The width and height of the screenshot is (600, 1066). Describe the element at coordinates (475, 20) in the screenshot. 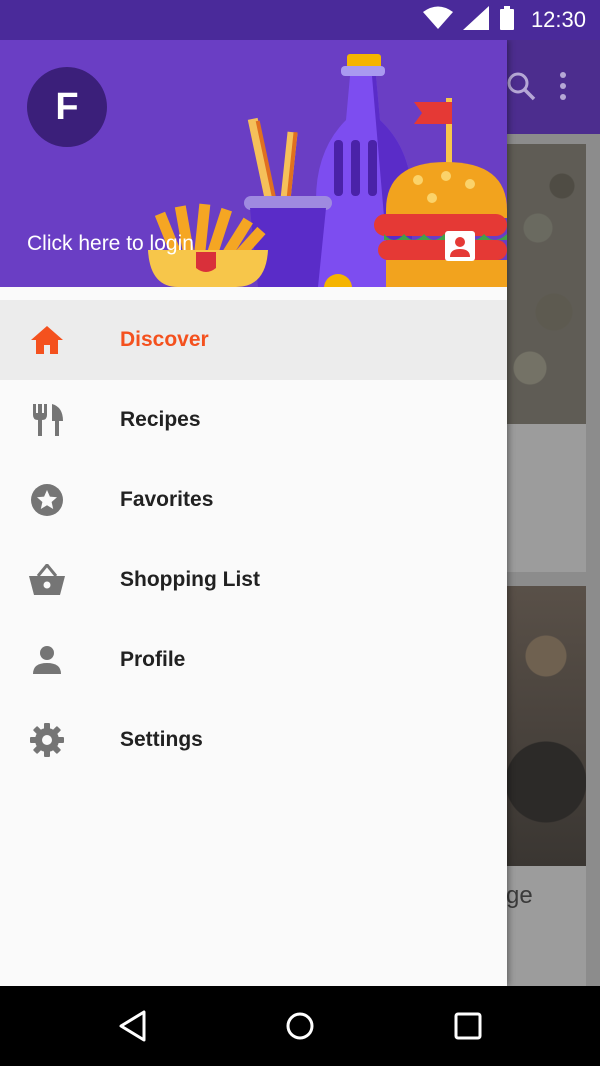

I see `signal-icon` at that location.